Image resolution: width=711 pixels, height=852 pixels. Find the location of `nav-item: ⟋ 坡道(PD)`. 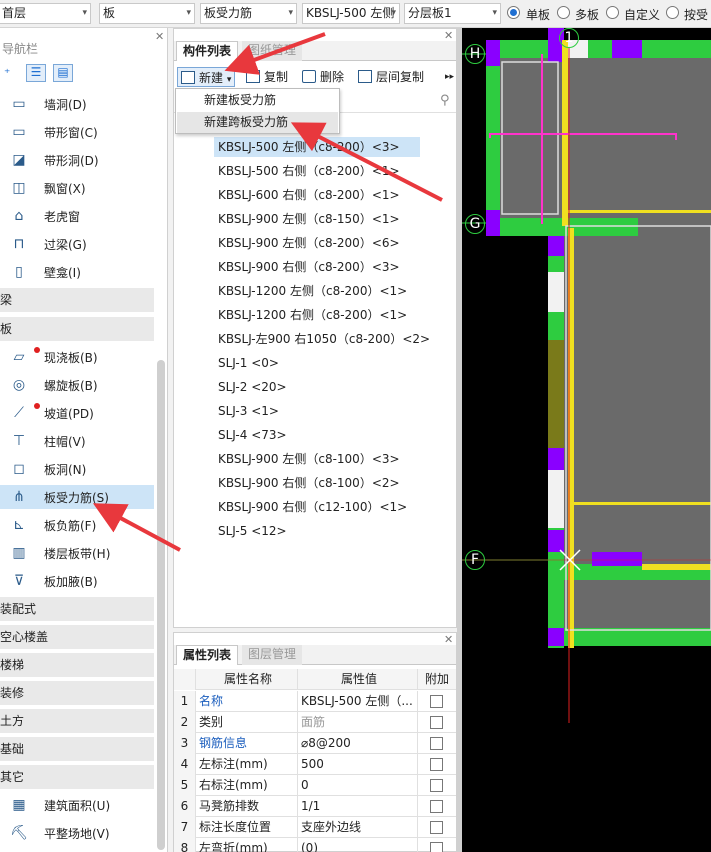

nav-item: ⟋ 坡道(PD) is located at coordinates (77, 413).